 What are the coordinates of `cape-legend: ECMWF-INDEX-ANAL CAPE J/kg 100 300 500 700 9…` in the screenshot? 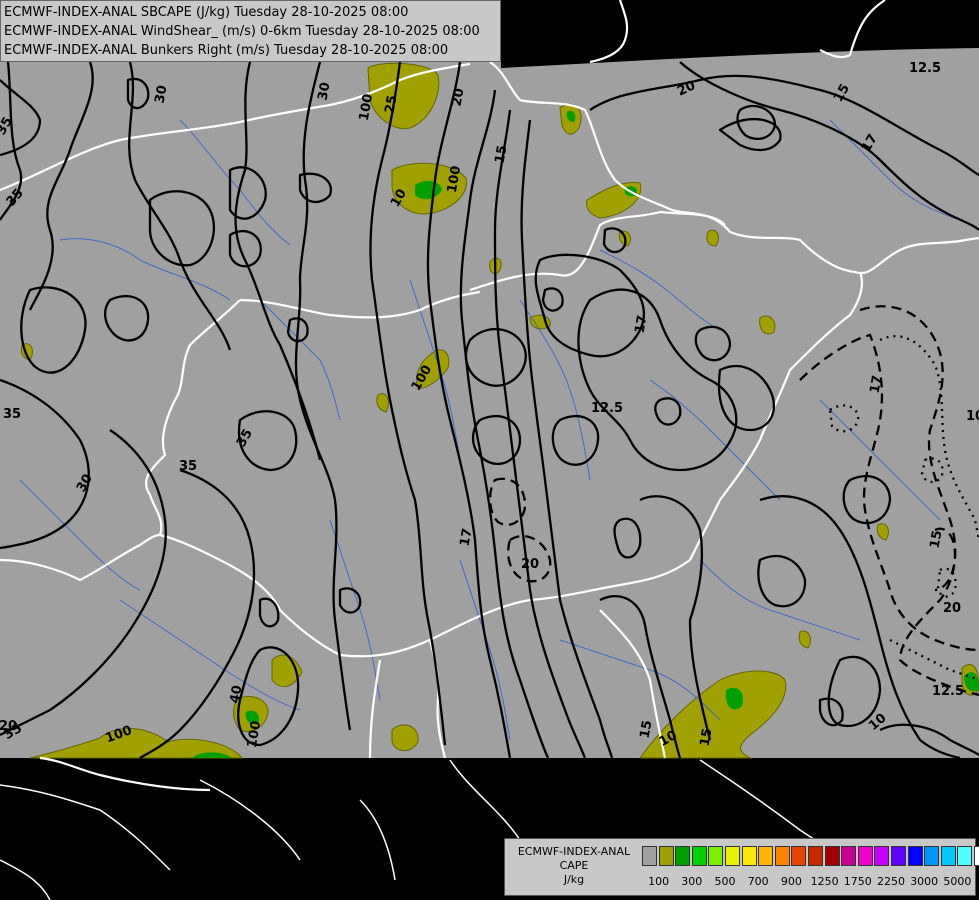 It's located at (741, 867).